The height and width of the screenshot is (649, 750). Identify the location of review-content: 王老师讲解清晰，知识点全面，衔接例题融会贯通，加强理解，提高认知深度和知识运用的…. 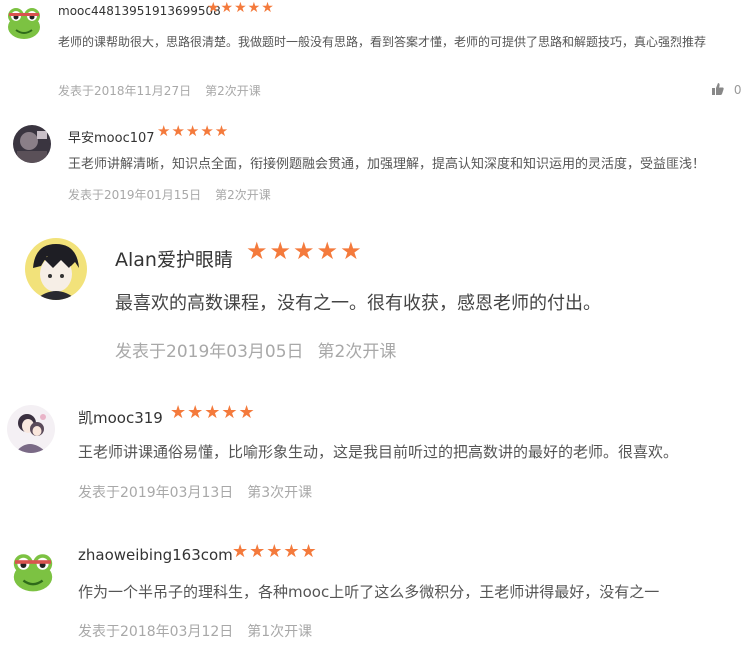
(387, 164).